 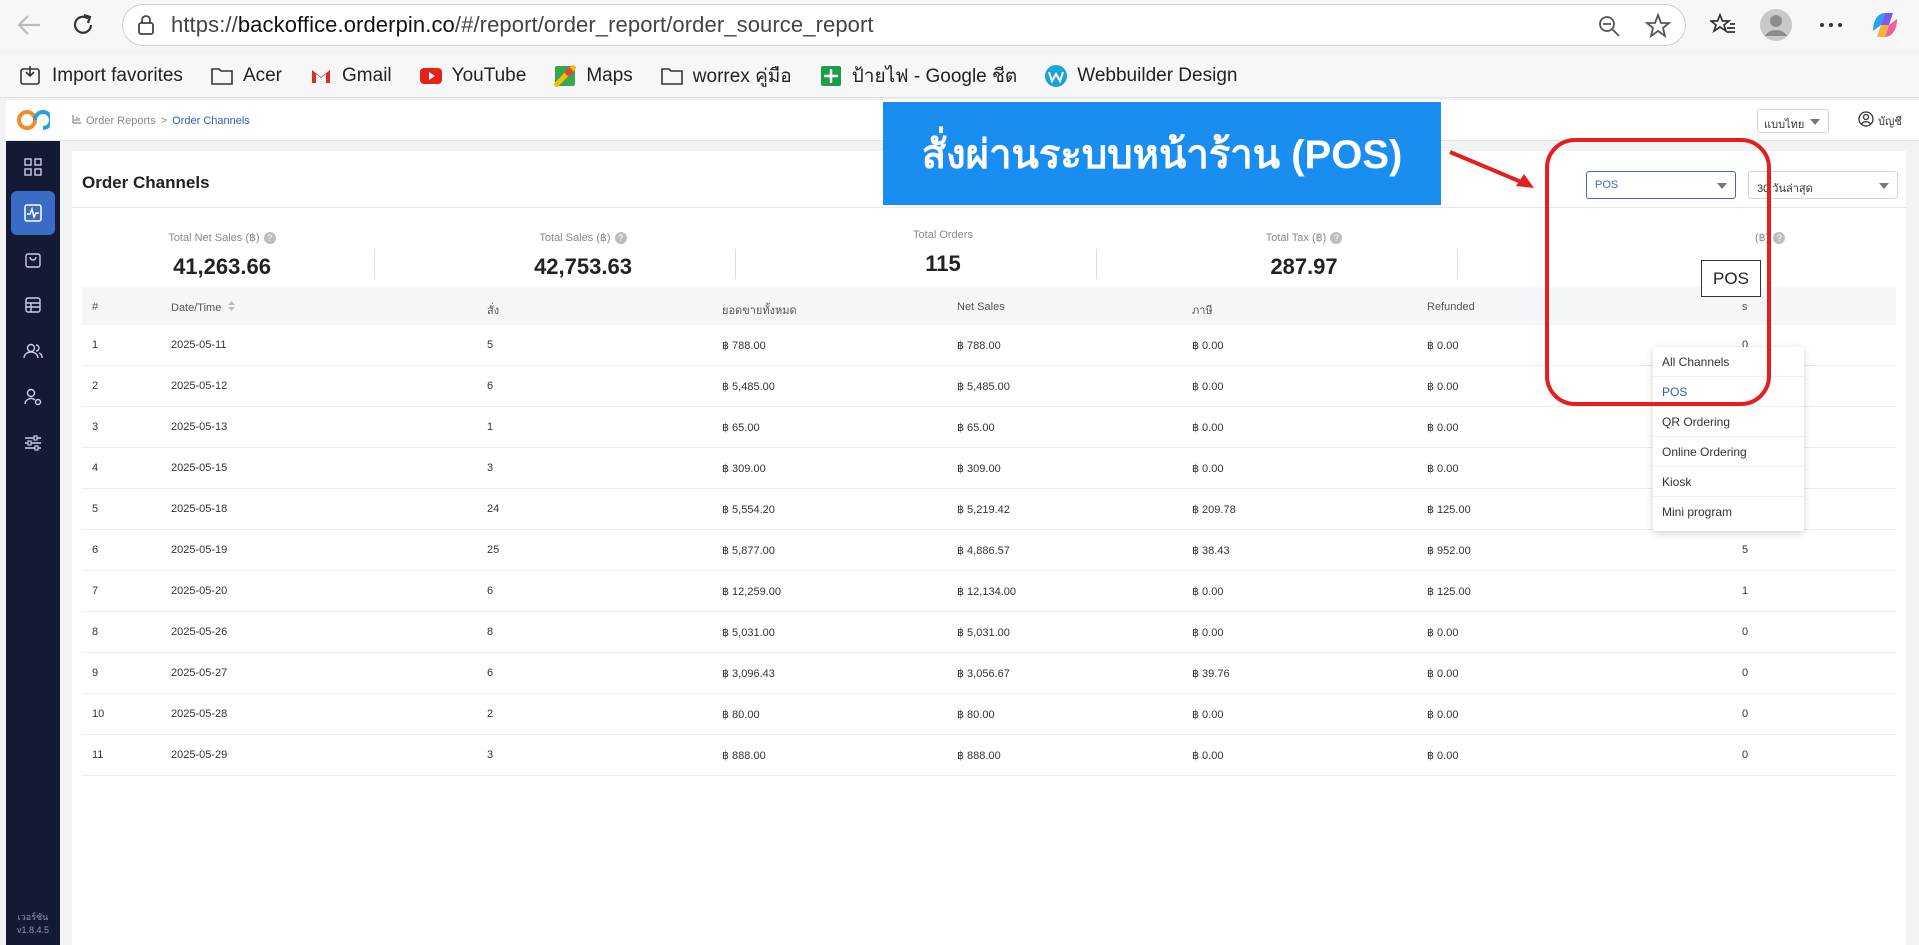 What do you see at coordinates (199, 468) in the screenshot?
I see `table-cell: 2025-05-15` at bounding box center [199, 468].